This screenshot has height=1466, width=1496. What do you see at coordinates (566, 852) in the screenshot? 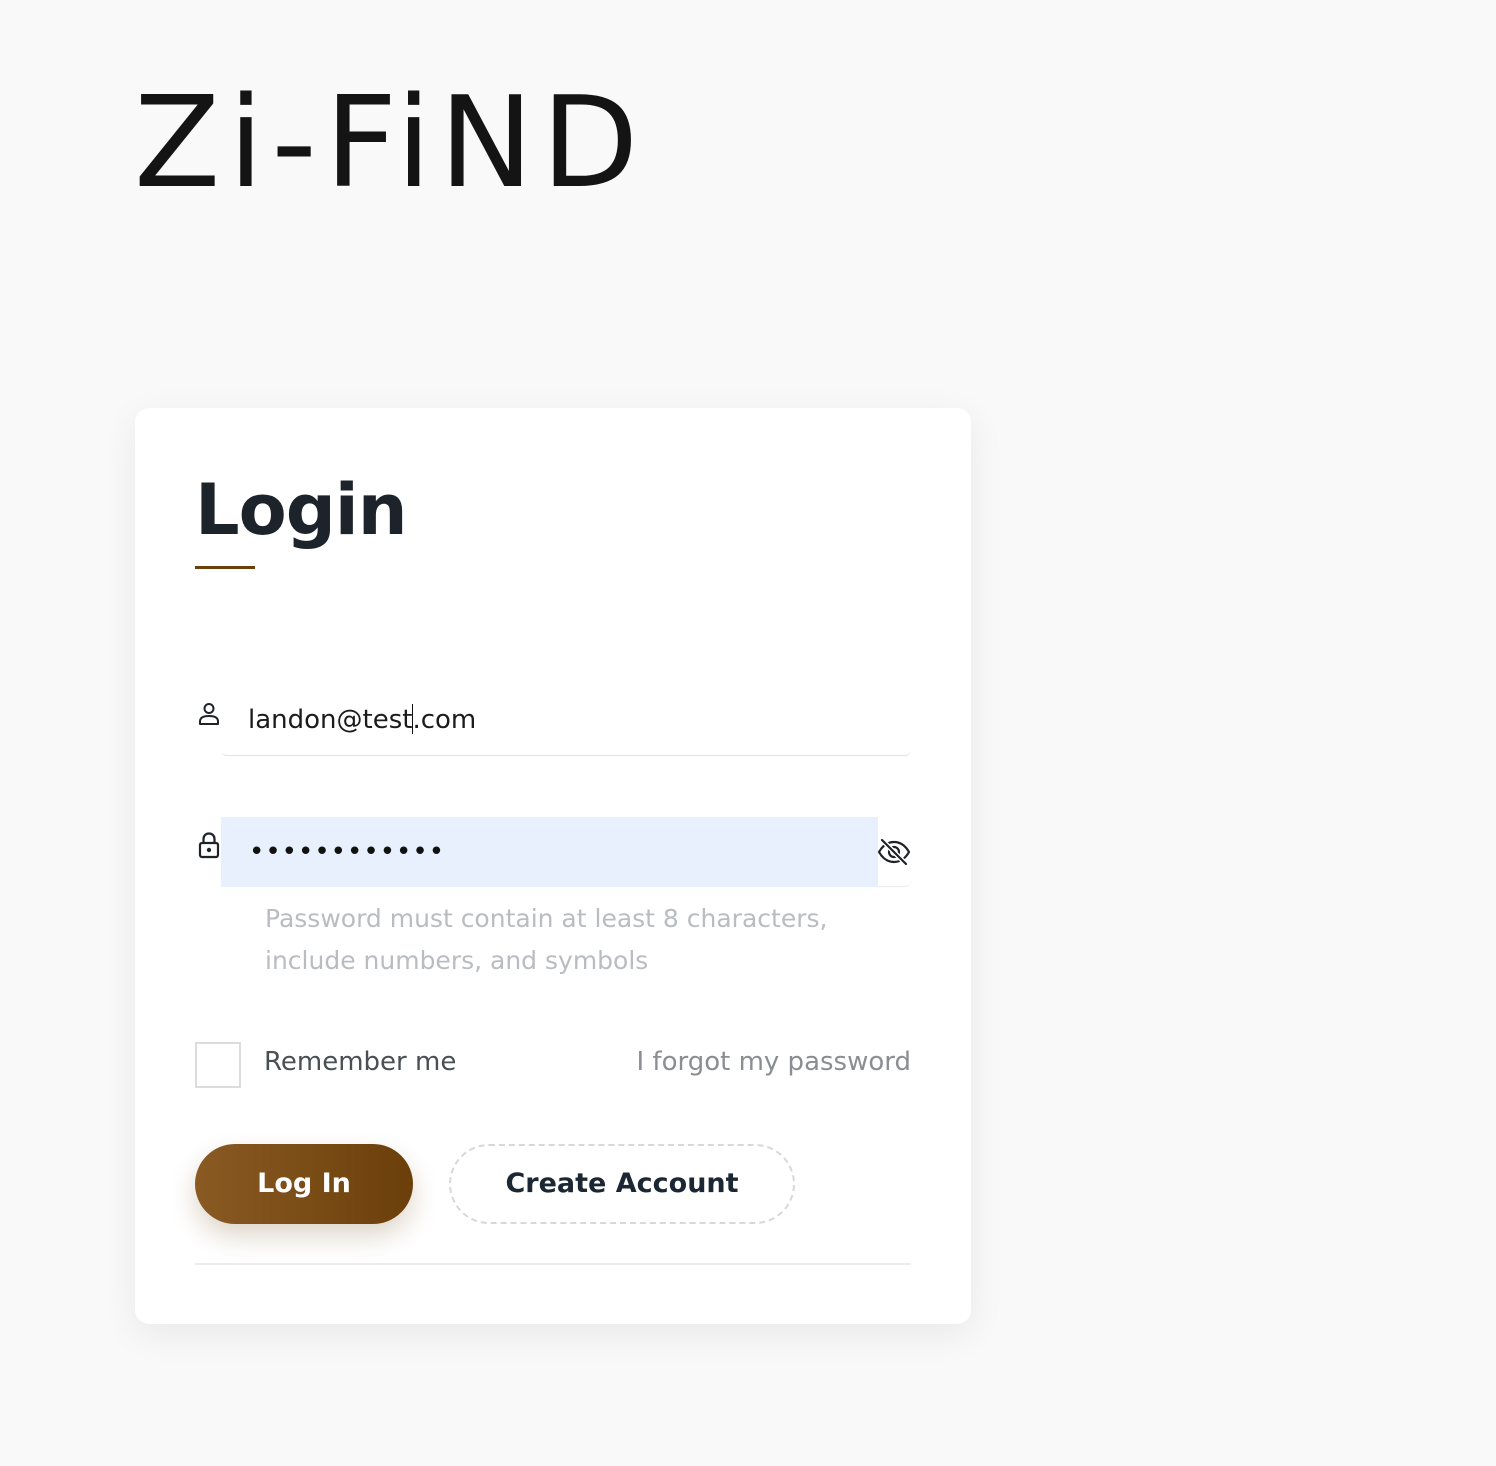
I see `password-field: ••••••••••••` at bounding box center [566, 852].